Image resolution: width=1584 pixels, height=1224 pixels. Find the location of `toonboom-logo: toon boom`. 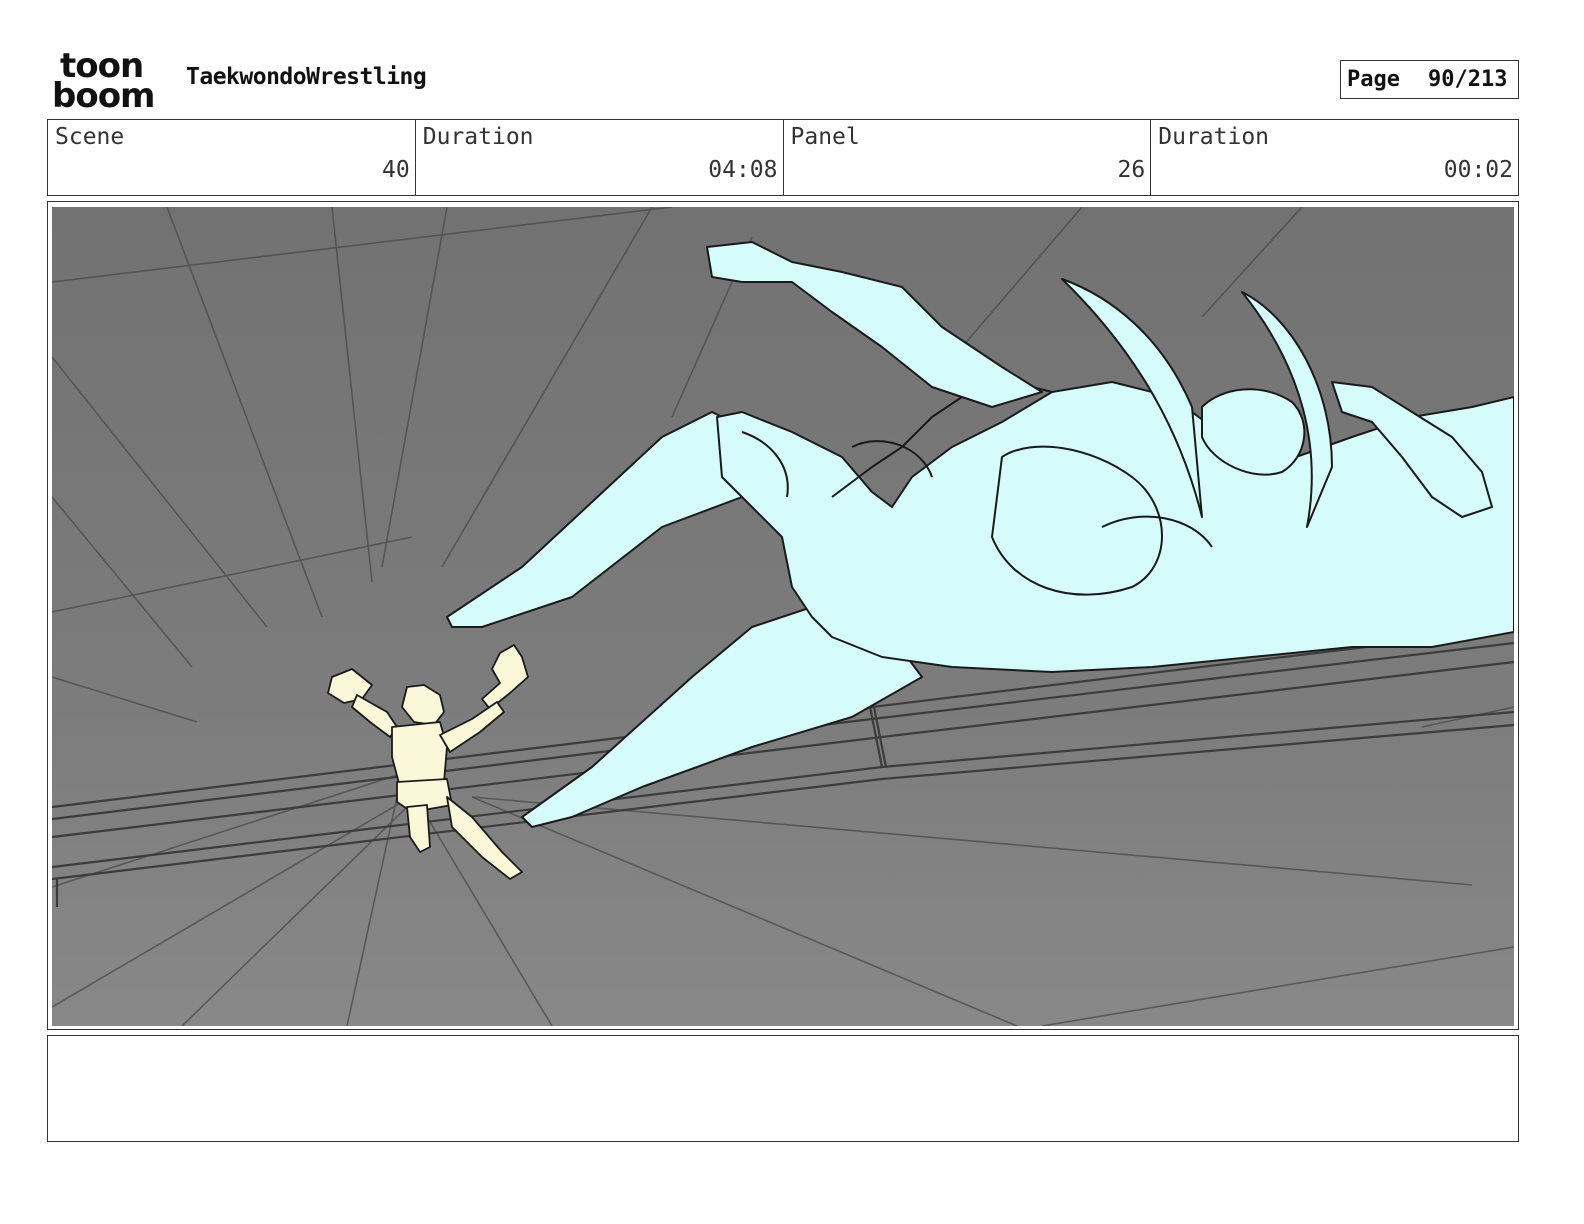

toonboom-logo: toon boom is located at coordinates (108, 82).